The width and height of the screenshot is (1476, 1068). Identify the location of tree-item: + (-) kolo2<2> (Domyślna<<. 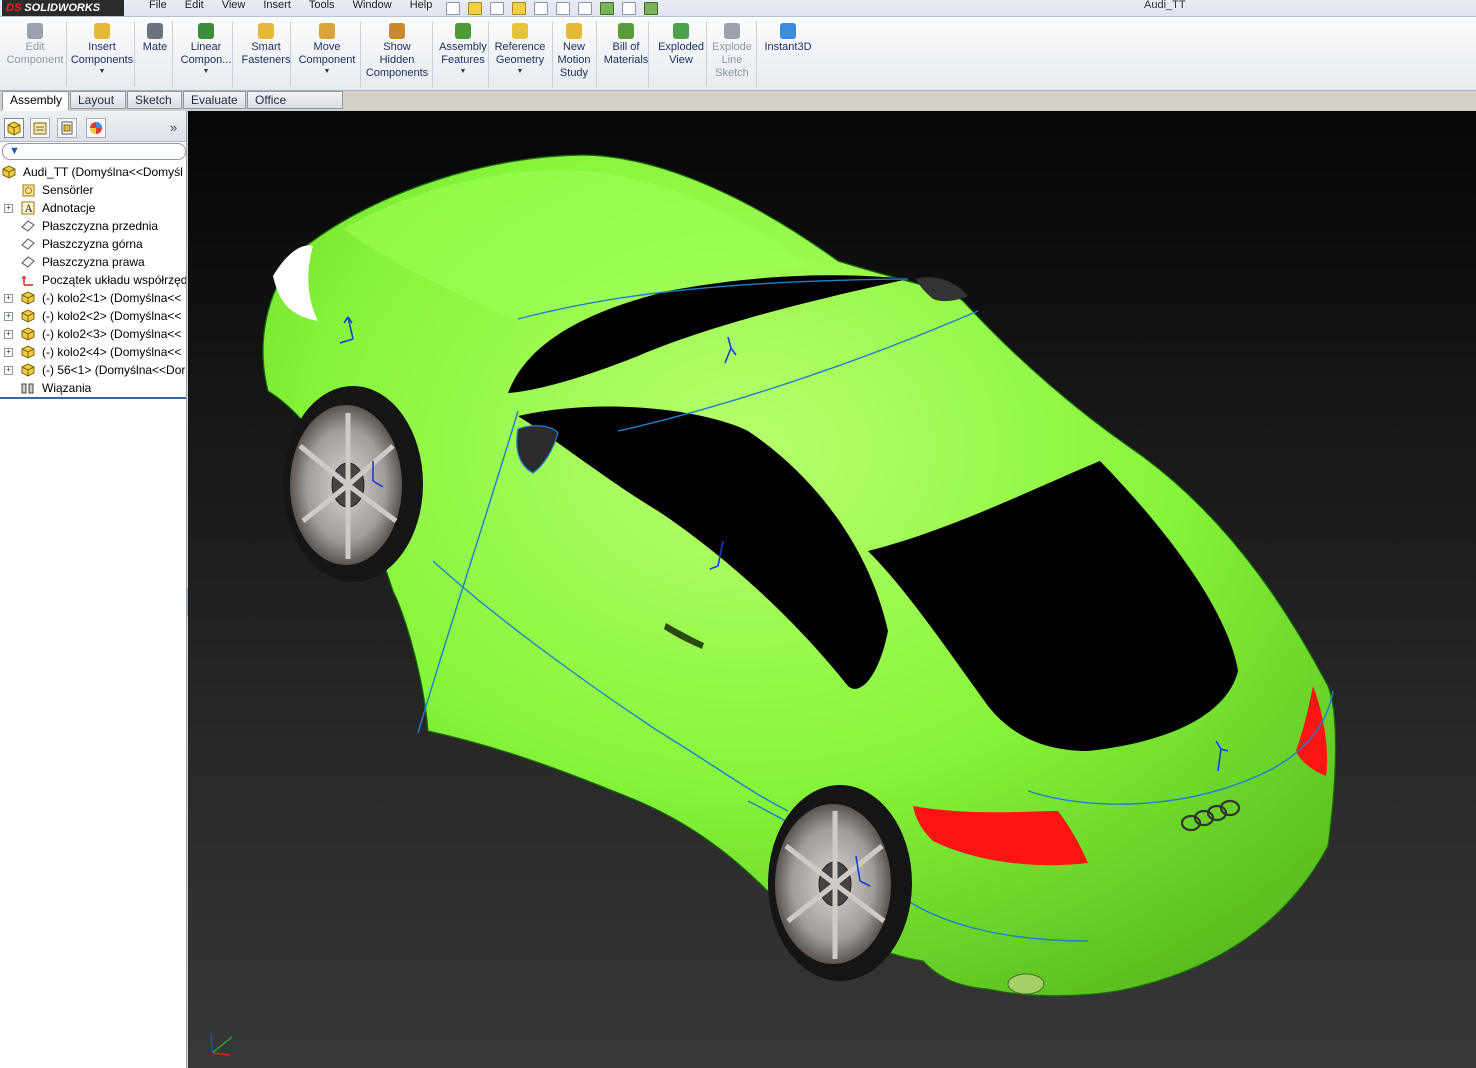
(93, 316).